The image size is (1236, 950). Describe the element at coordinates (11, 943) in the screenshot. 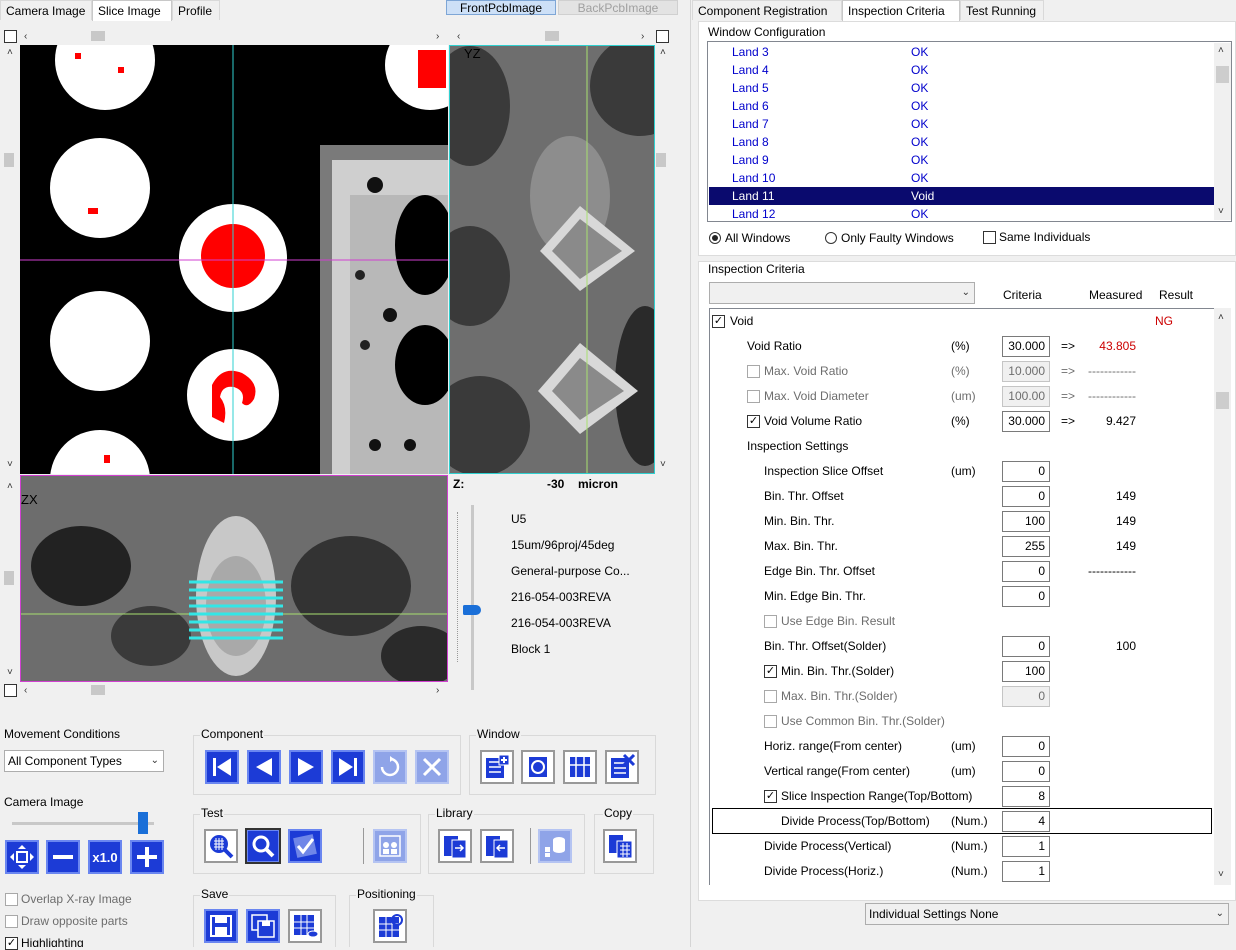

I see `highlighting-checkbox: ✓` at that location.